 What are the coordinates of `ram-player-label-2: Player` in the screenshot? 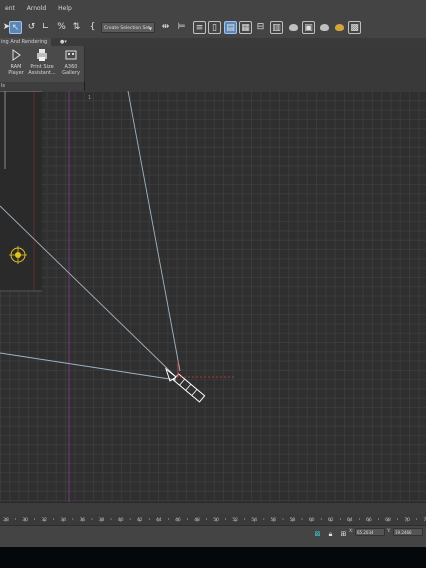 It's located at (16, 73).